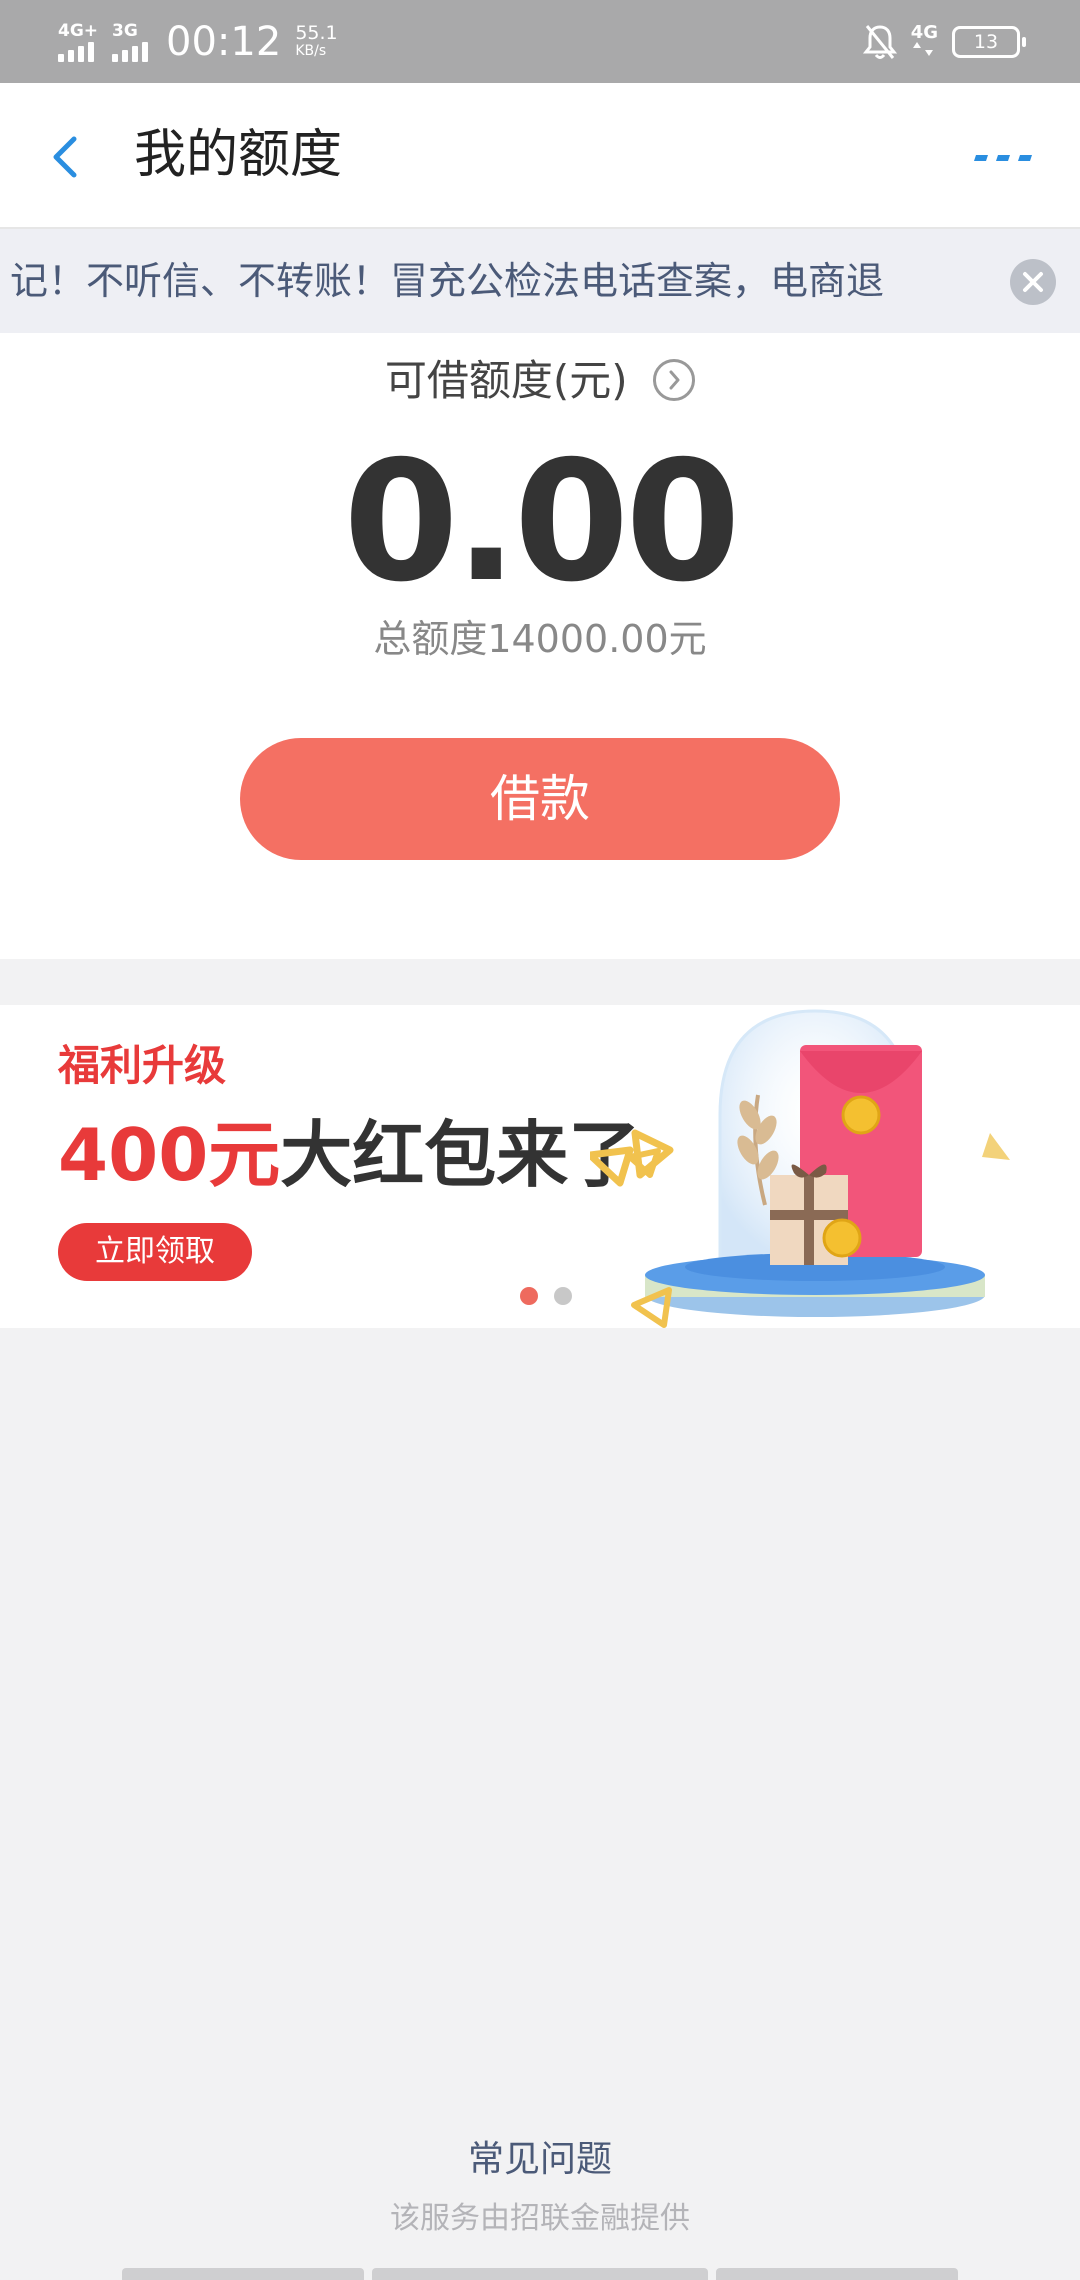  What do you see at coordinates (923, 49) in the screenshot?
I see `data-arrows-icon` at bounding box center [923, 49].